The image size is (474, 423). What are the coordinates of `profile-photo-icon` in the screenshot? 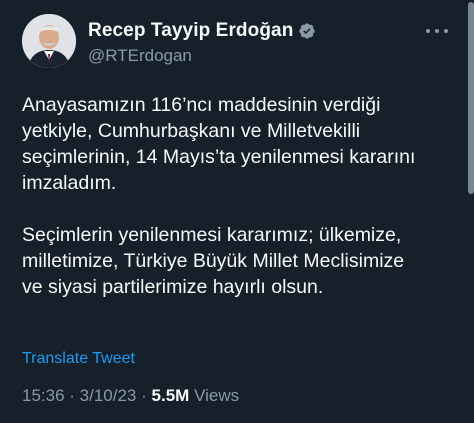 It's located at (49, 41).